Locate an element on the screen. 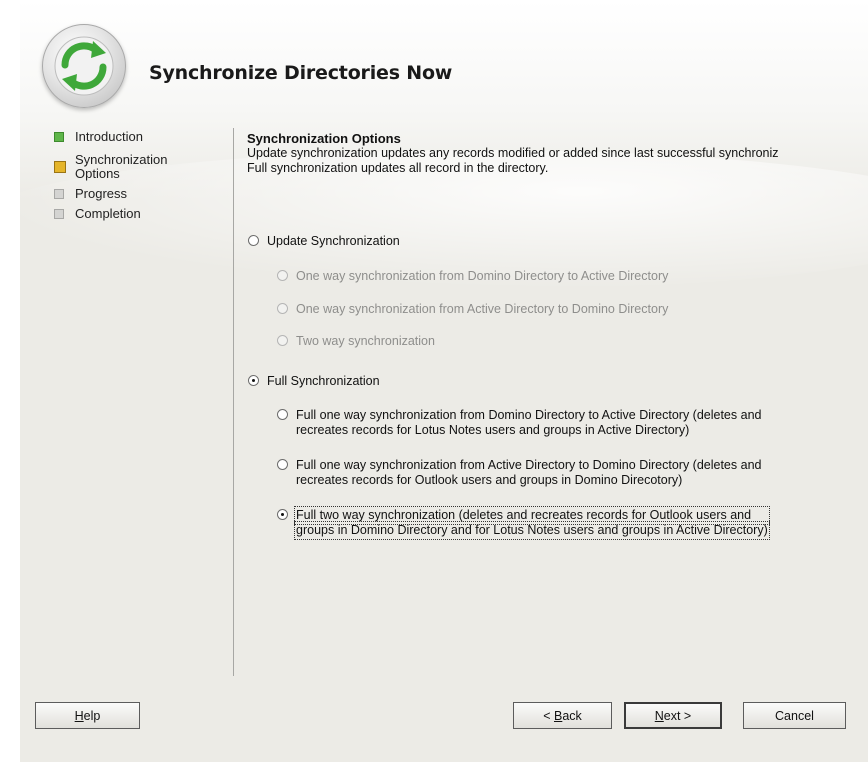 The height and width of the screenshot is (762, 868). wizard-title: Synchronize Directories Now is located at coordinates (301, 73).